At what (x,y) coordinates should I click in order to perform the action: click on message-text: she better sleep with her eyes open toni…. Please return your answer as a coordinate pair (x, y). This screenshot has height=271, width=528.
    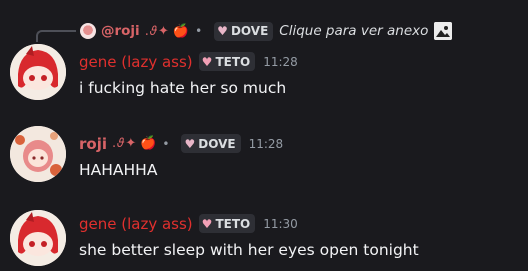
    Looking at the image, I should click on (249, 250).